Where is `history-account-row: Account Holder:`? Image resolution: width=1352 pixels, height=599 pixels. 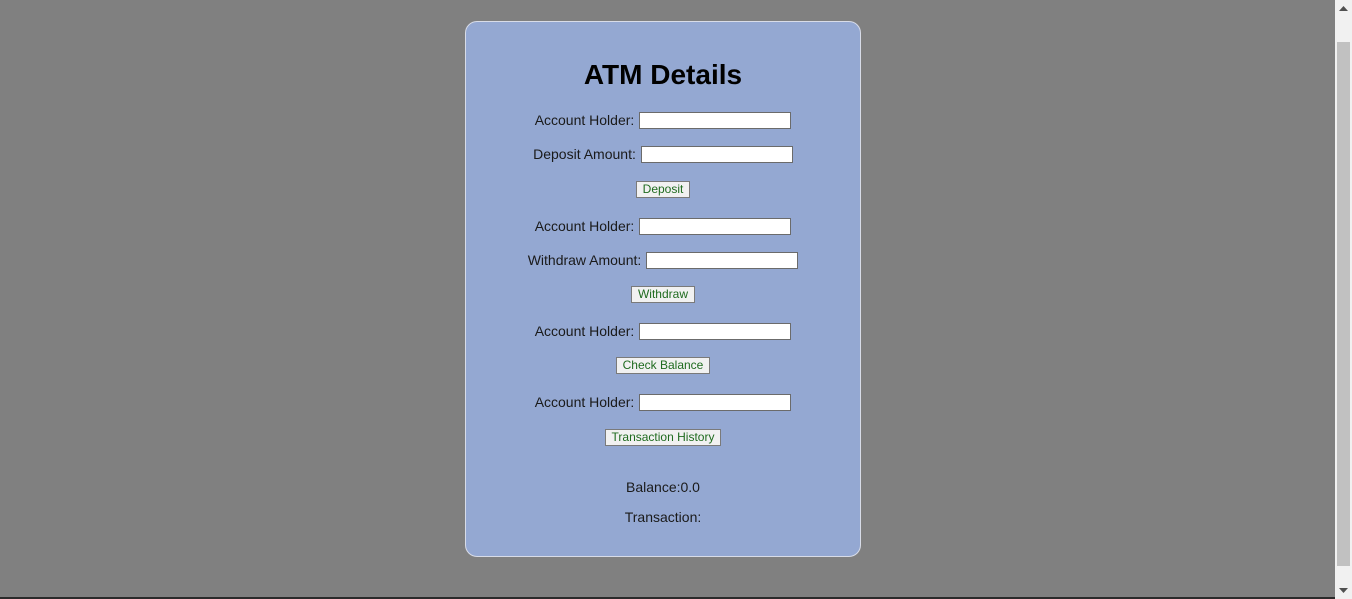 history-account-row: Account Holder: is located at coordinates (663, 402).